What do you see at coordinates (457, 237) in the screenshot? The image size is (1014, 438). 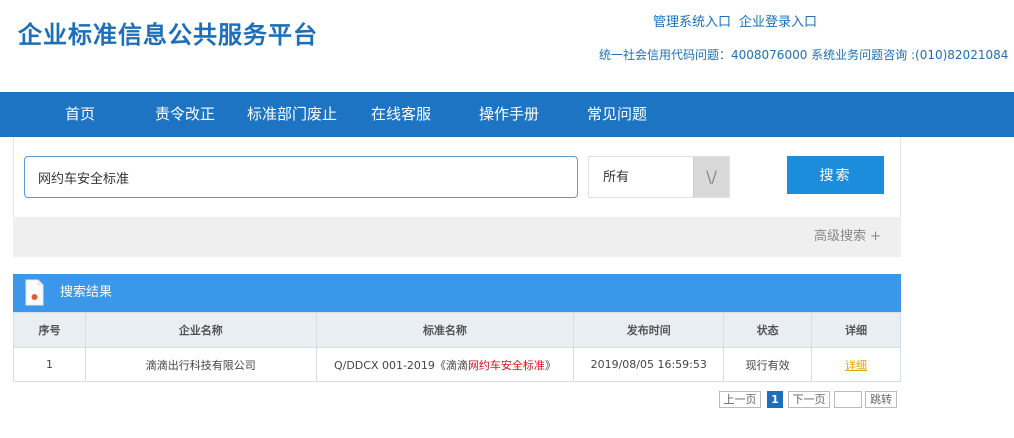 I see `advanced-search-bar: 高级搜索 +` at bounding box center [457, 237].